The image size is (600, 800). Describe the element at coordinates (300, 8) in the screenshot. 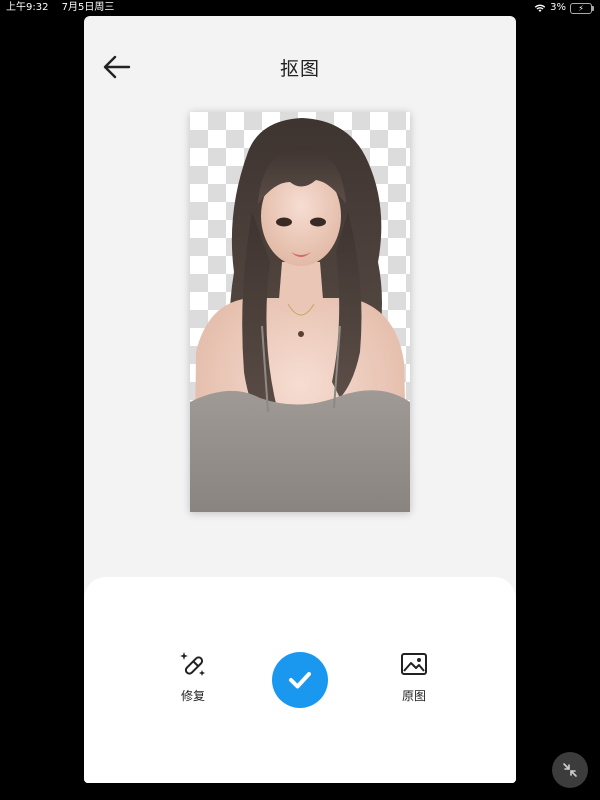

I see `status-bar: 上午9:32 7月5日周三 3% ⚡` at that location.